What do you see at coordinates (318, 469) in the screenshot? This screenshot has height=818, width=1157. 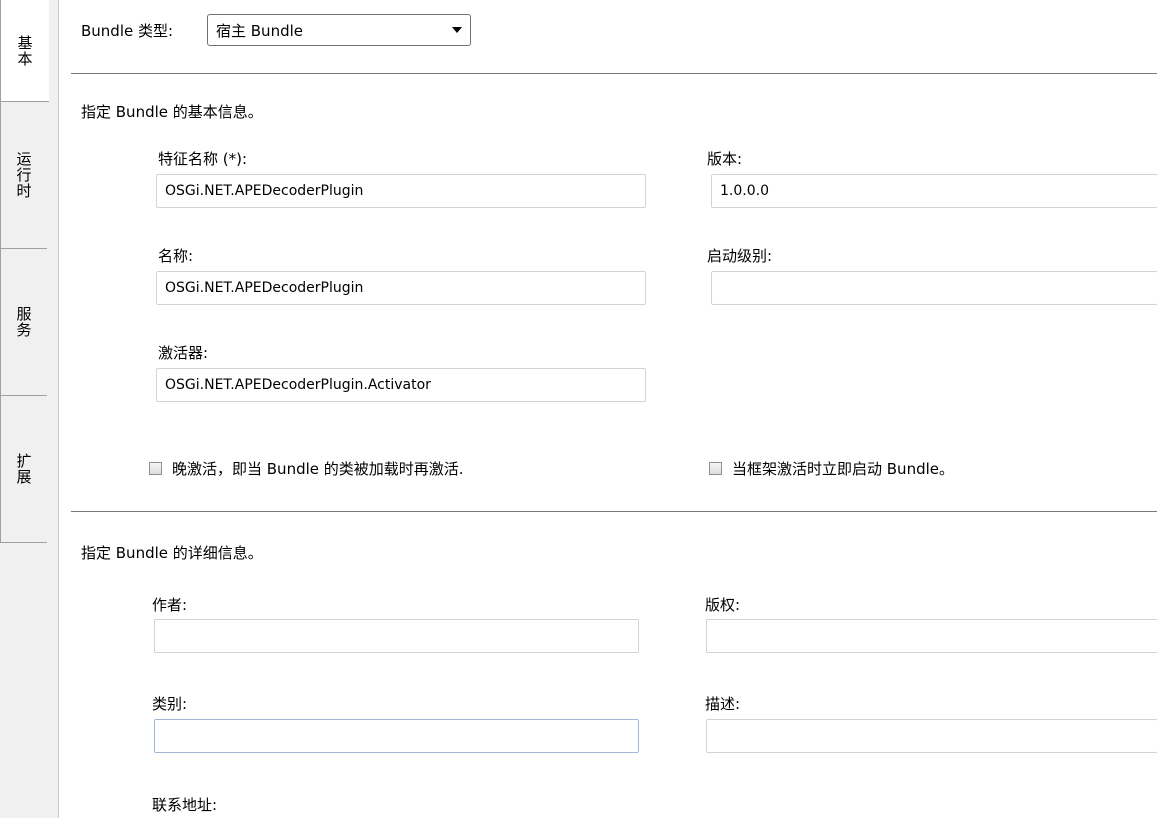 I see `lazy-activation-label: 晚激活，即当 Bundle 的类被加载时再激活.` at bounding box center [318, 469].